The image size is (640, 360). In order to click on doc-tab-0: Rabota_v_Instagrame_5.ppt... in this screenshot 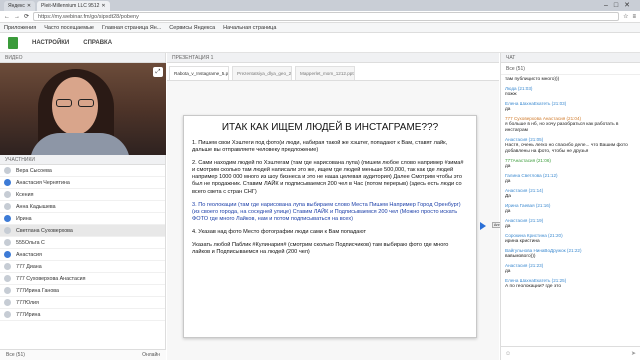, I will do `click(199, 73)`.